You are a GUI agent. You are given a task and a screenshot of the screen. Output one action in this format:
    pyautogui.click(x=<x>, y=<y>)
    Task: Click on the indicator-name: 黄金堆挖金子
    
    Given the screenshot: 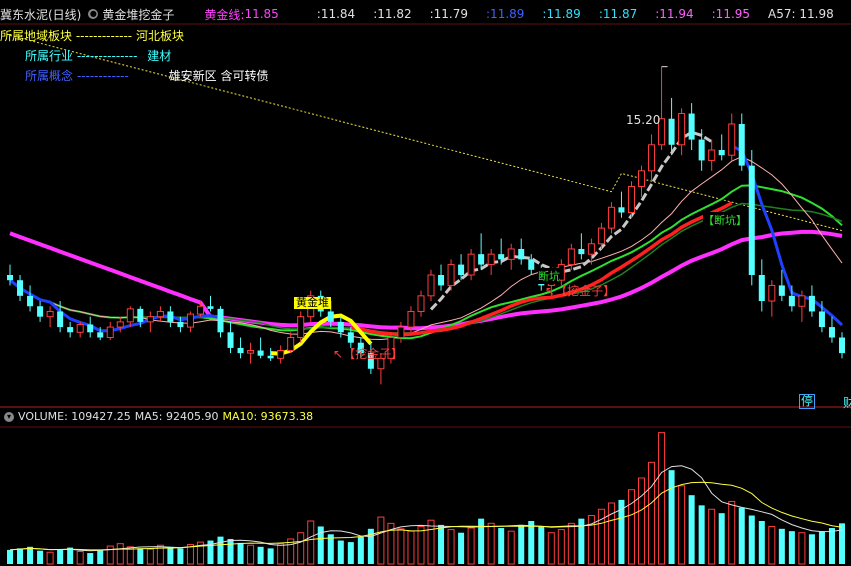 What is the action you would take?
    pyautogui.click(x=138, y=14)
    